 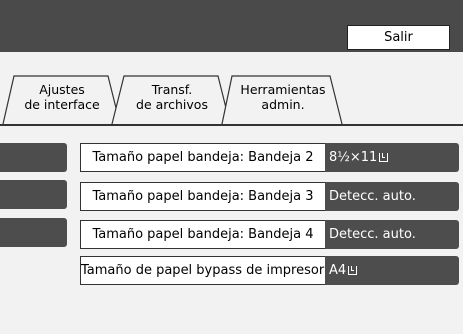 I want to click on tab-interface-settings: Ajustes de interface, so click(x=62, y=97).